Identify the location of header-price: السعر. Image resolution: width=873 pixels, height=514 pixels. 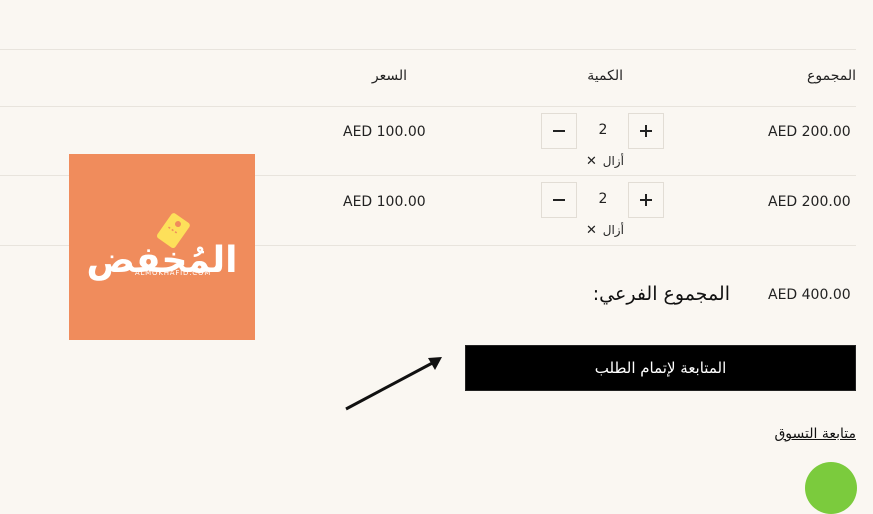
(389, 76).